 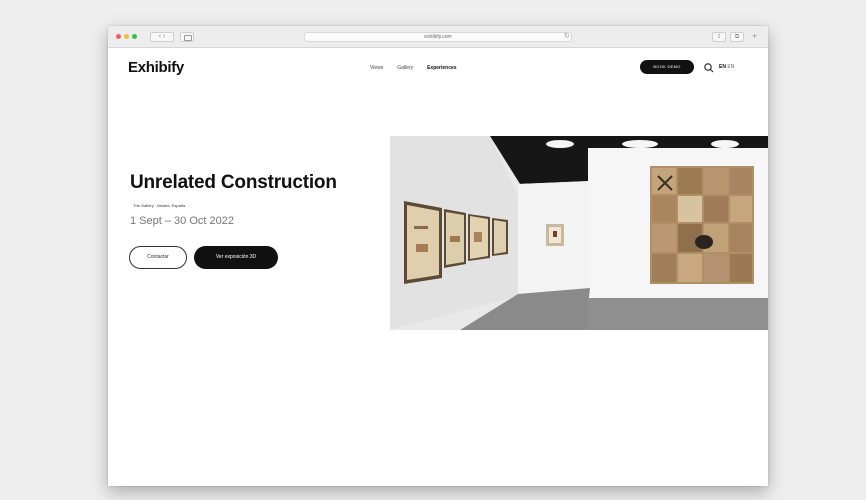 I want to click on book-demo-button: BOOK DEMO, so click(x=667, y=67).